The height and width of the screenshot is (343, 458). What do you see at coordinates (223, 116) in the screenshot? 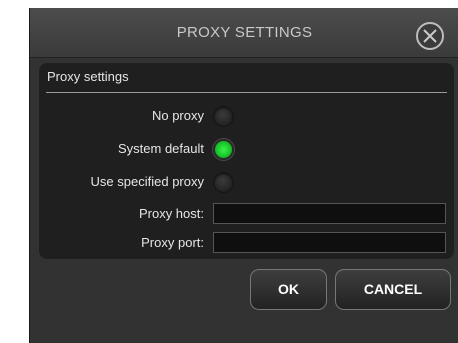
I see `no-proxy-radio` at bounding box center [223, 116].